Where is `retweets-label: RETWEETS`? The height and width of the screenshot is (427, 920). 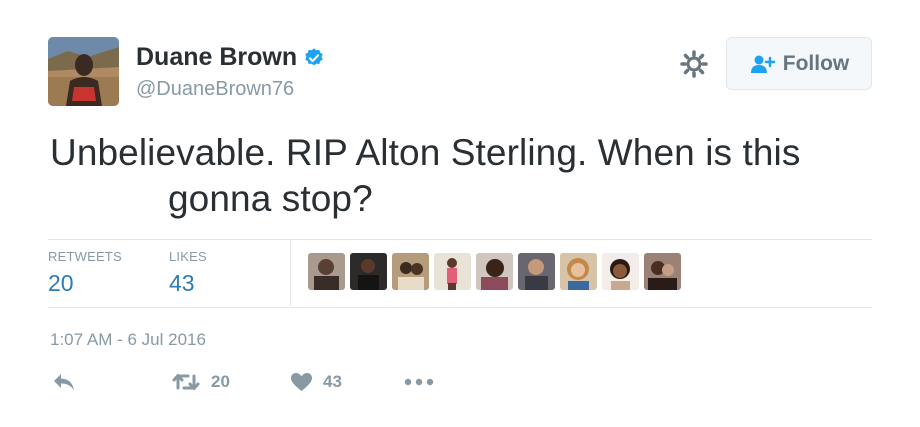
retweets-label: RETWEETS is located at coordinates (85, 256).